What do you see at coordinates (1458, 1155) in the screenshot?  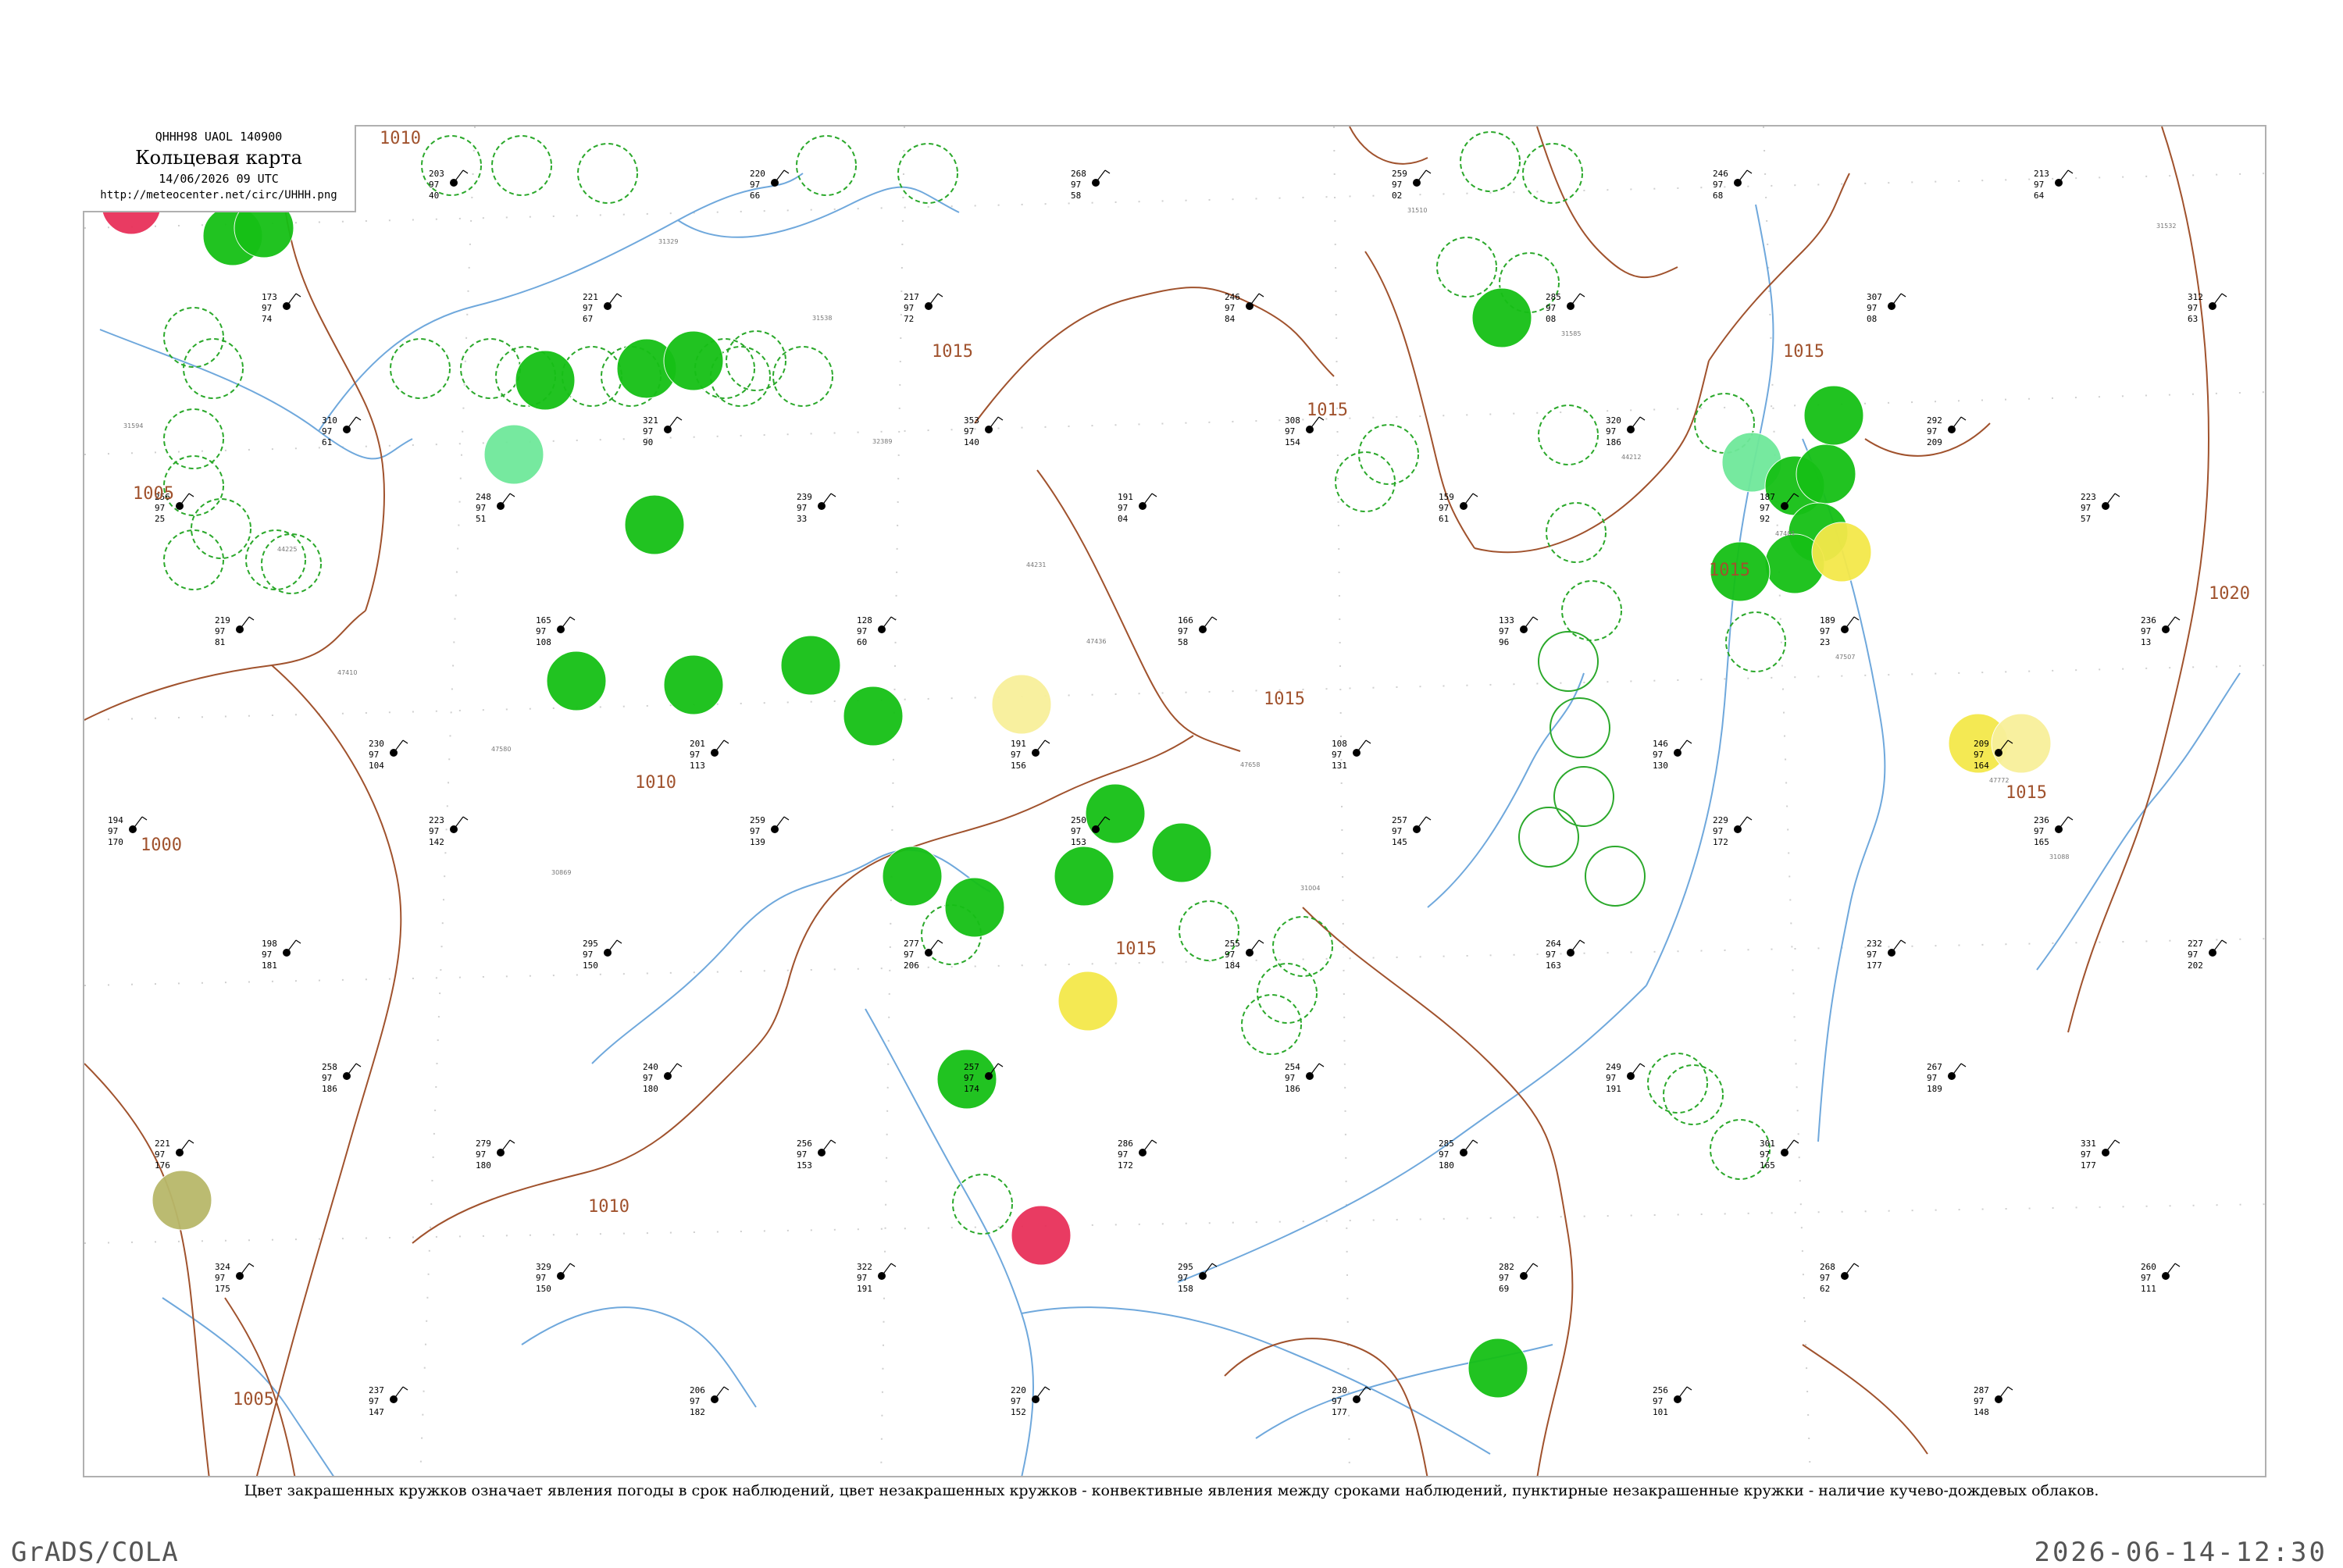 I see `station-plot: 28597180` at bounding box center [1458, 1155].